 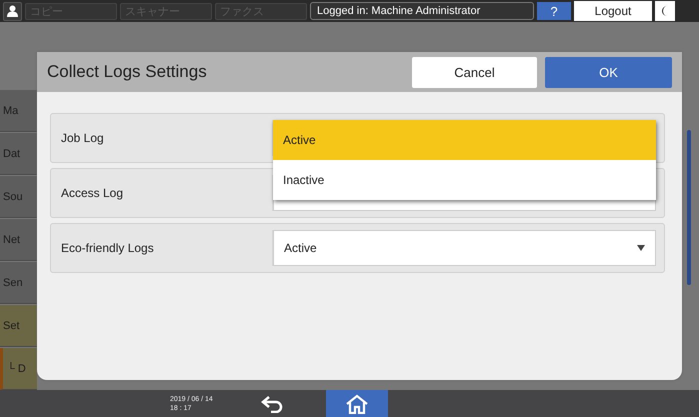 I want to click on dropdown-field: Active, so click(x=464, y=248).